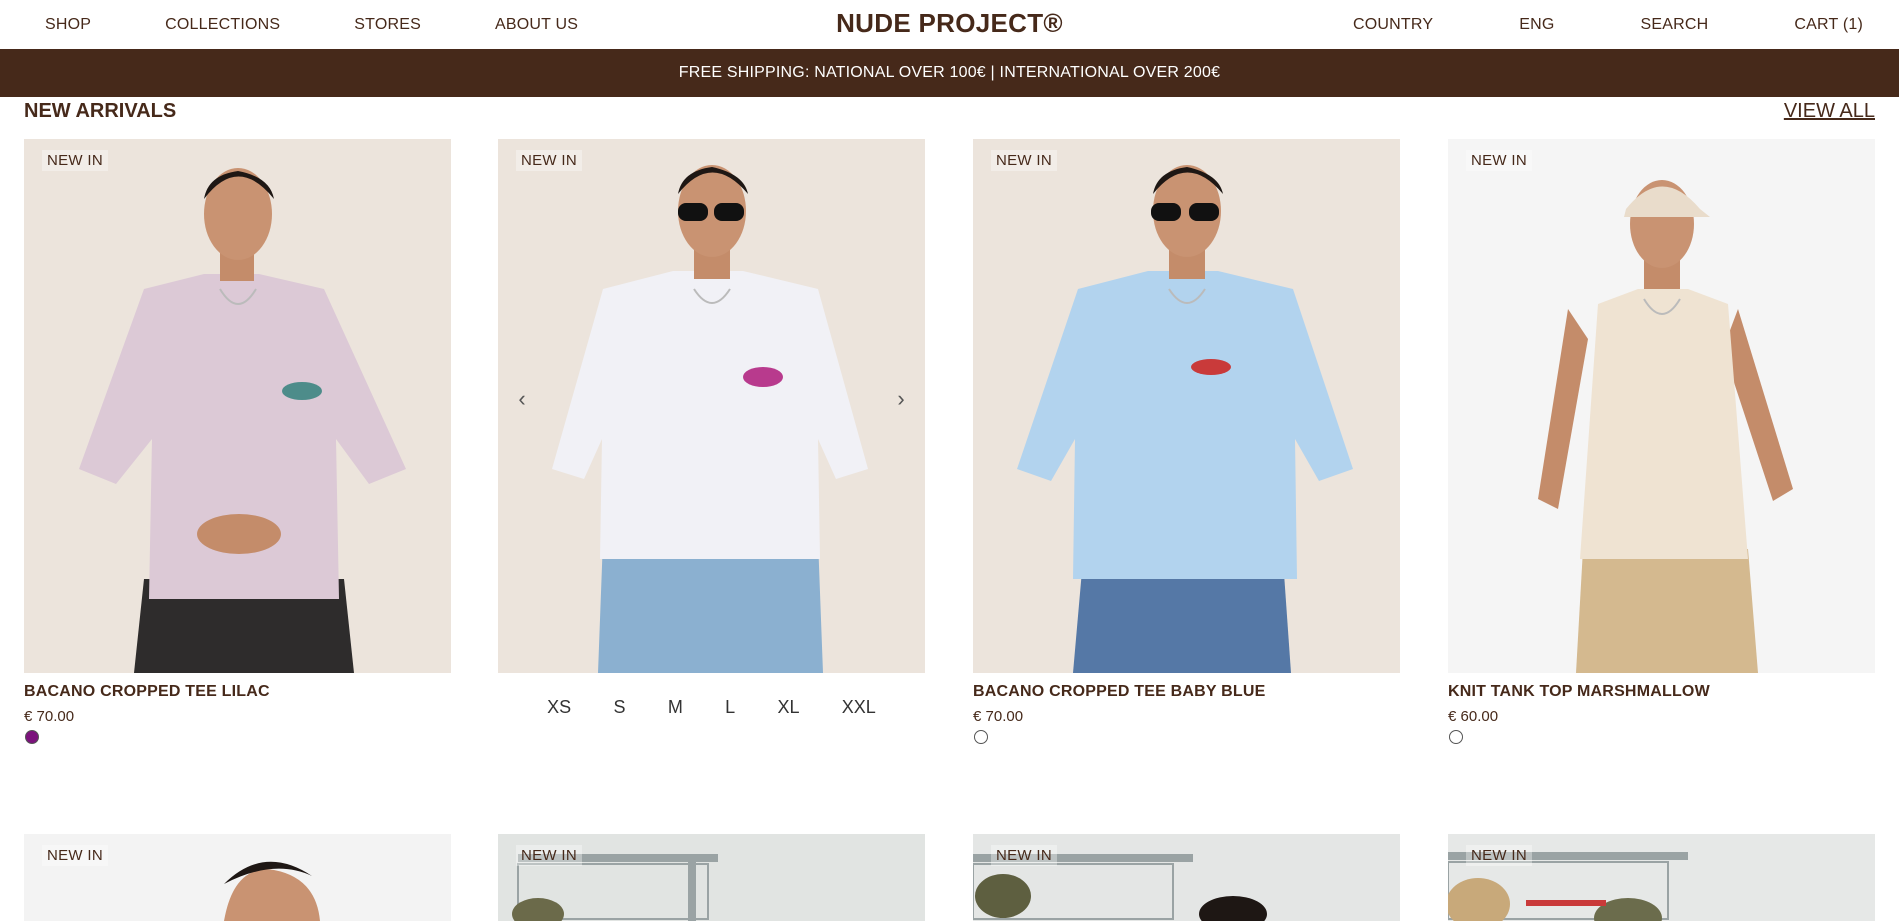 This screenshot has height=921, width=1899. Describe the element at coordinates (901, 398) in the screenshot. I see `chevron-right-icon: ›` at that location.